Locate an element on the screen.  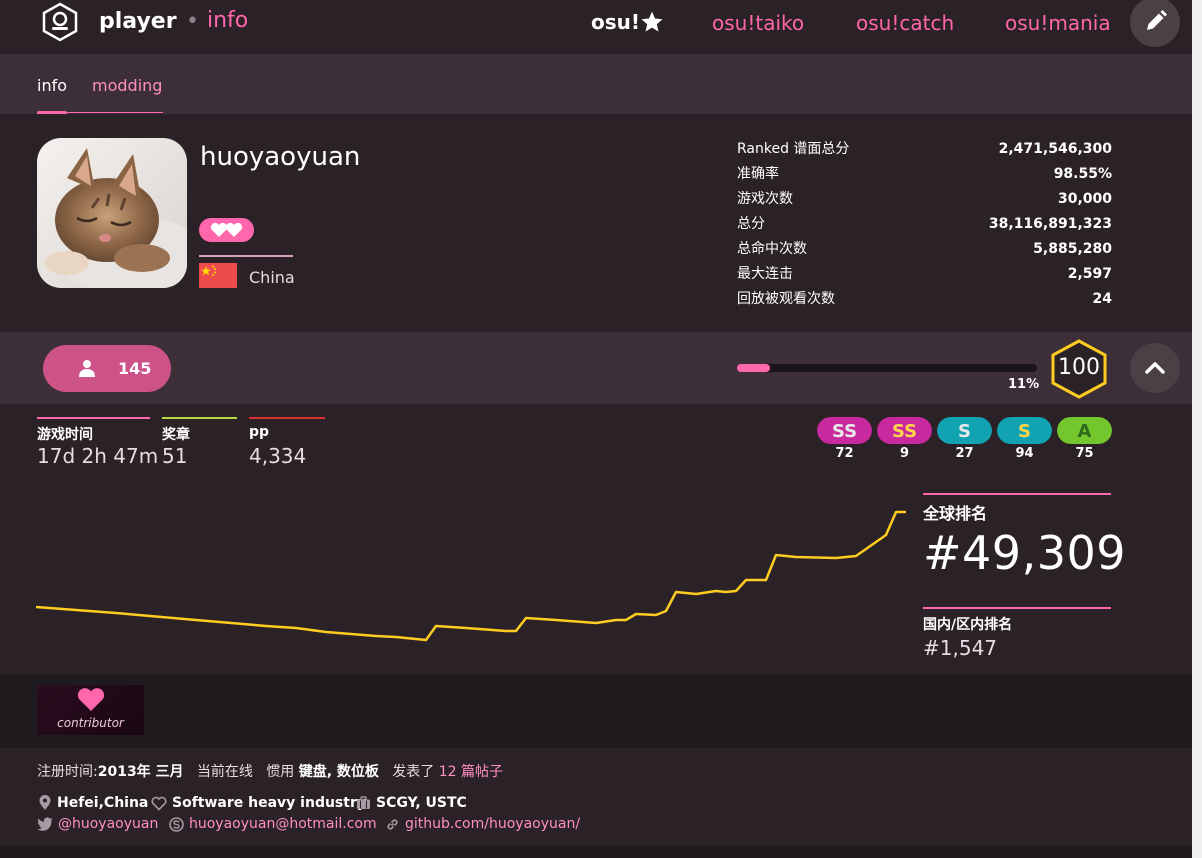
pp-value: 4,334 is located at coordinates (278, 456).